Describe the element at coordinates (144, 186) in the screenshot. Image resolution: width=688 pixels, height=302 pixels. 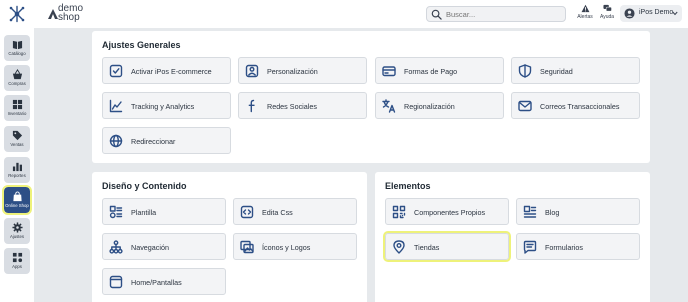
I see `design-content-title: Diseño y Contenido` at that location.